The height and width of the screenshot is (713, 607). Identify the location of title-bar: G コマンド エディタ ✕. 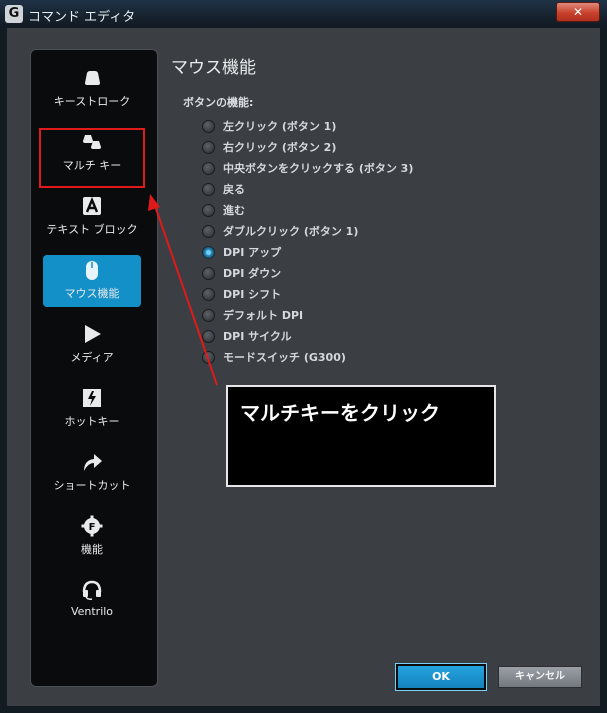
(303, 14).